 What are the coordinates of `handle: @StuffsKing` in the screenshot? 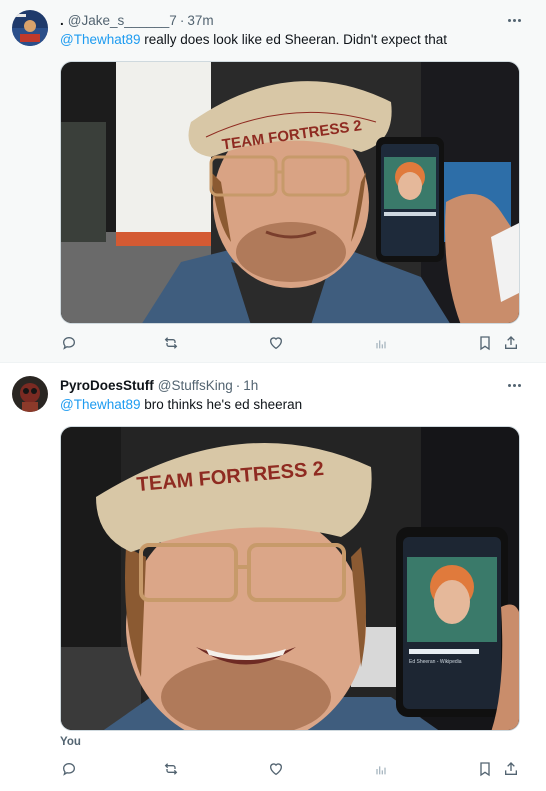 It's located at (195, 385).